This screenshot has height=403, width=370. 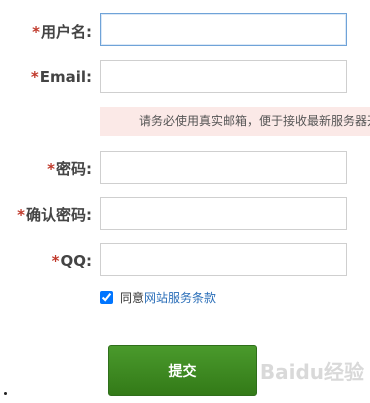 What do you see at coordinates (180, 297) in the screenshot?
I see `terms-link: 网站服务条款` at bounding box center [180, 297].